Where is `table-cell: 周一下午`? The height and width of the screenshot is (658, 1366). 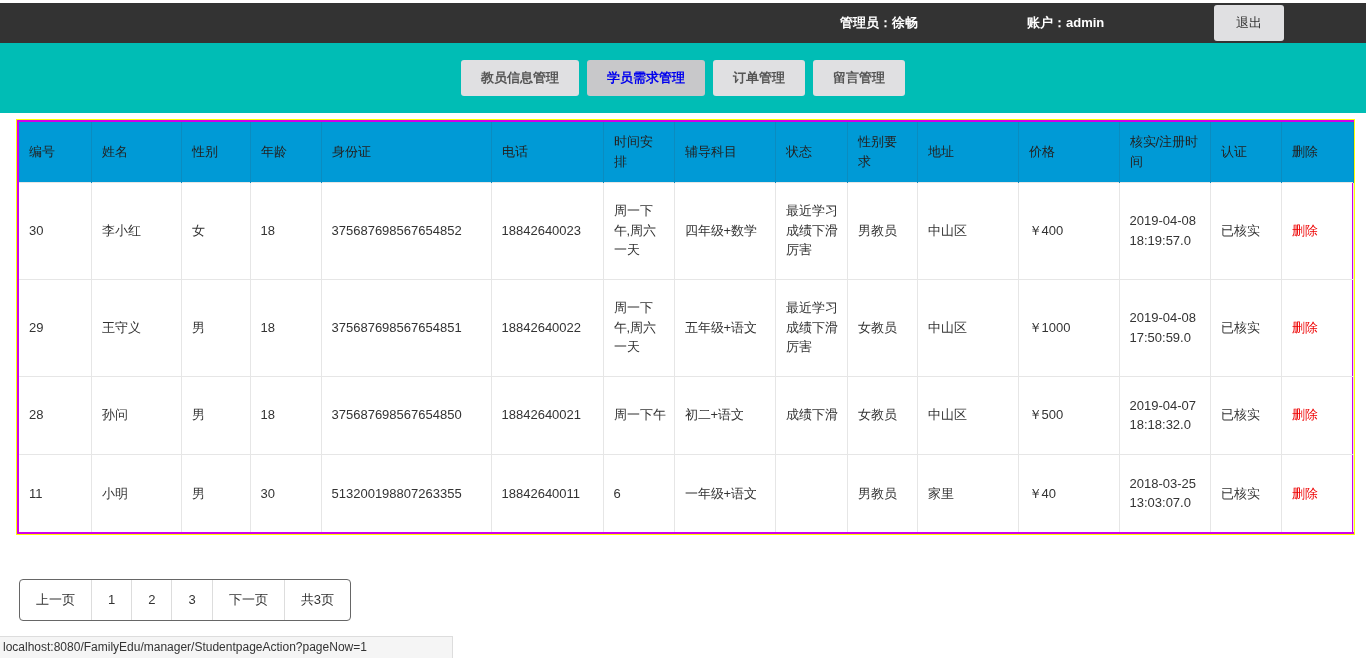 table-cell: 周一下午 is located at coordinates (638, 415).